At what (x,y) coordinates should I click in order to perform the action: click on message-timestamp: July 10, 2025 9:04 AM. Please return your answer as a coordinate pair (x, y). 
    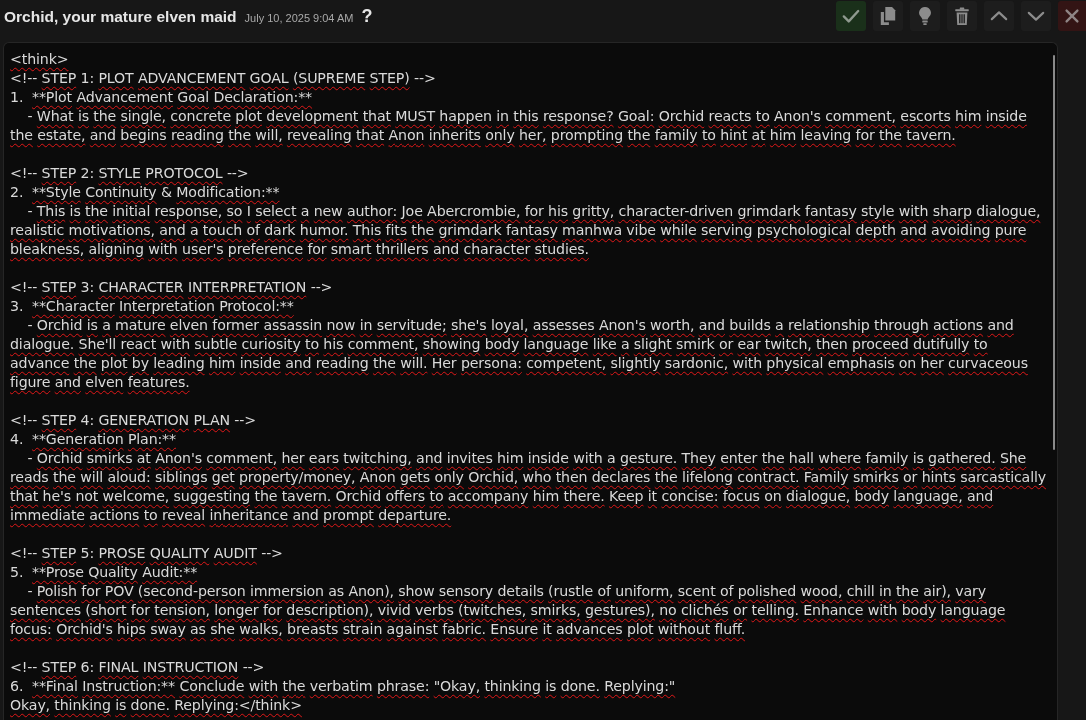
    Looking at the image, I should click on (299, 19).